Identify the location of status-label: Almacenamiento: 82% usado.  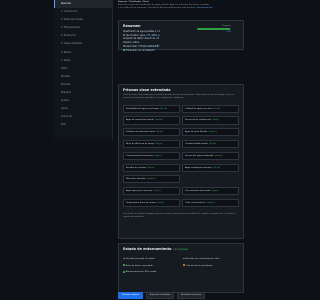
(141, 272).